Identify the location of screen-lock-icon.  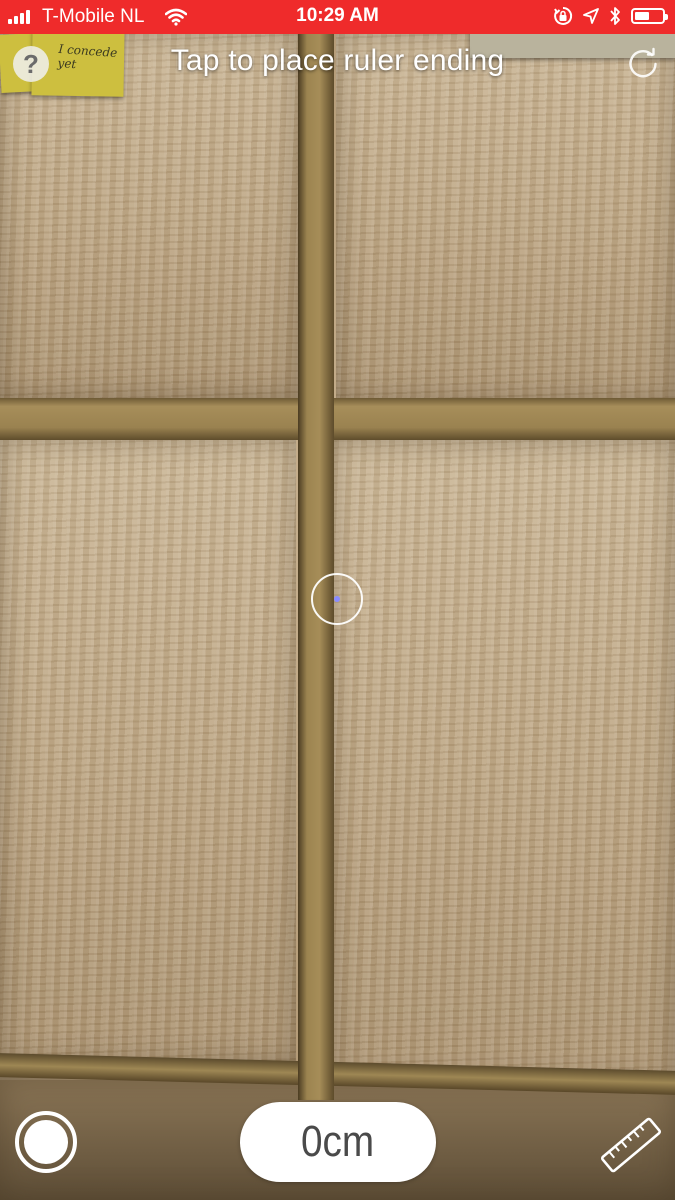
(563, 15).